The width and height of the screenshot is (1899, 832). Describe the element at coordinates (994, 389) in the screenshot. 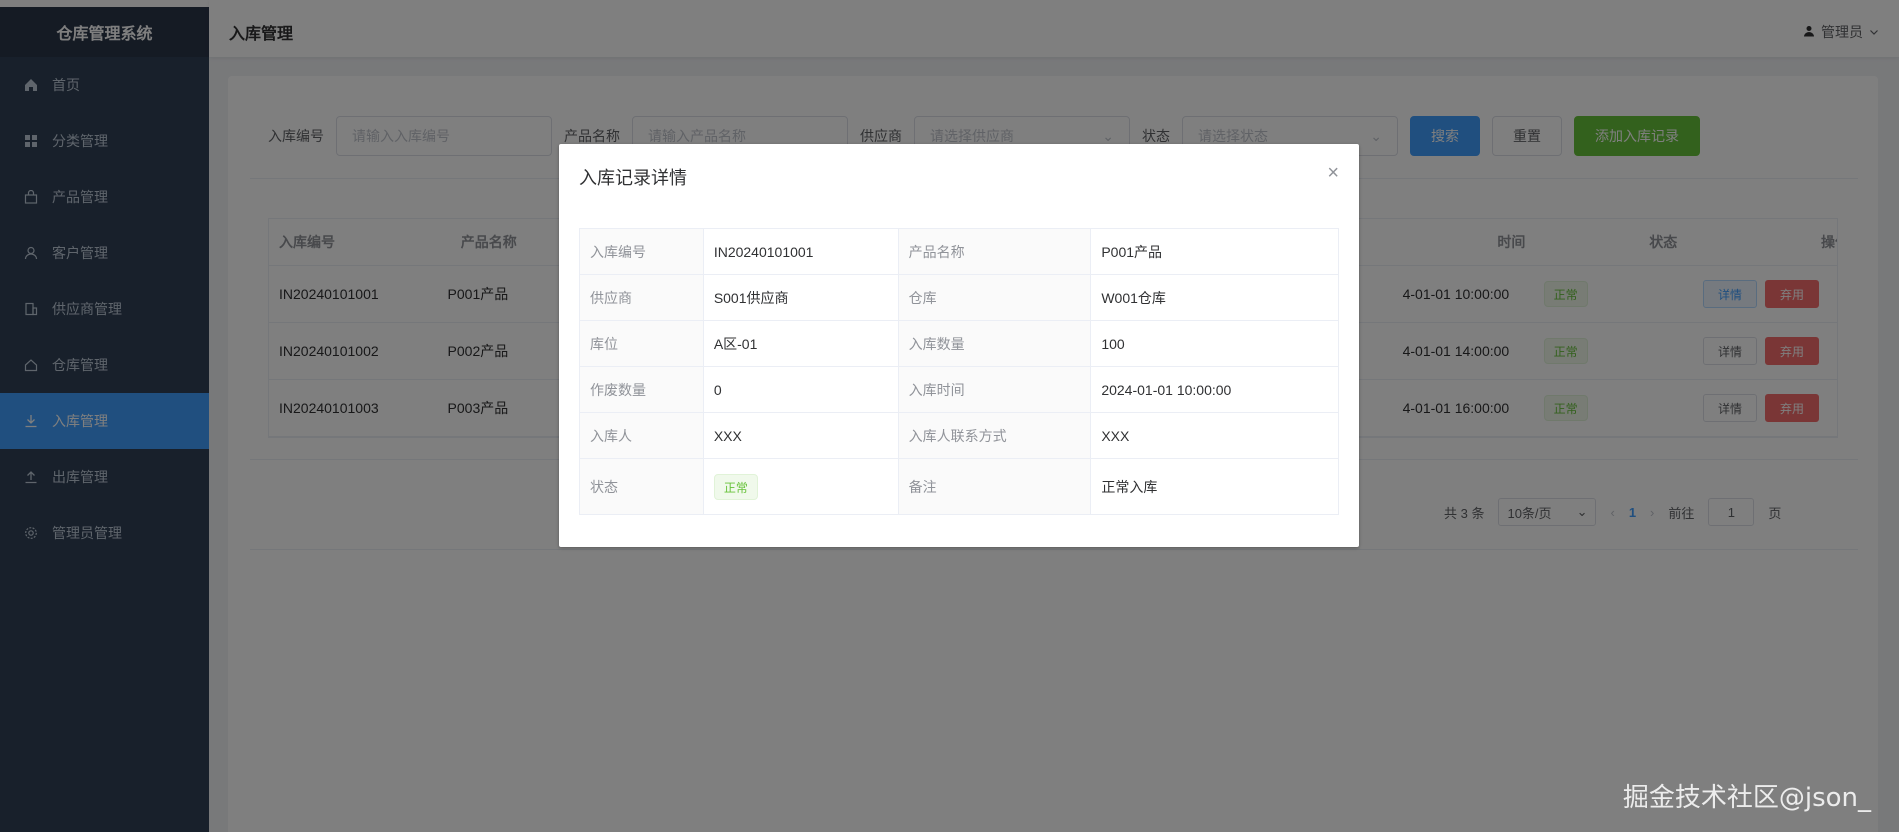

I see `detail-label: 入库时间` at that location.